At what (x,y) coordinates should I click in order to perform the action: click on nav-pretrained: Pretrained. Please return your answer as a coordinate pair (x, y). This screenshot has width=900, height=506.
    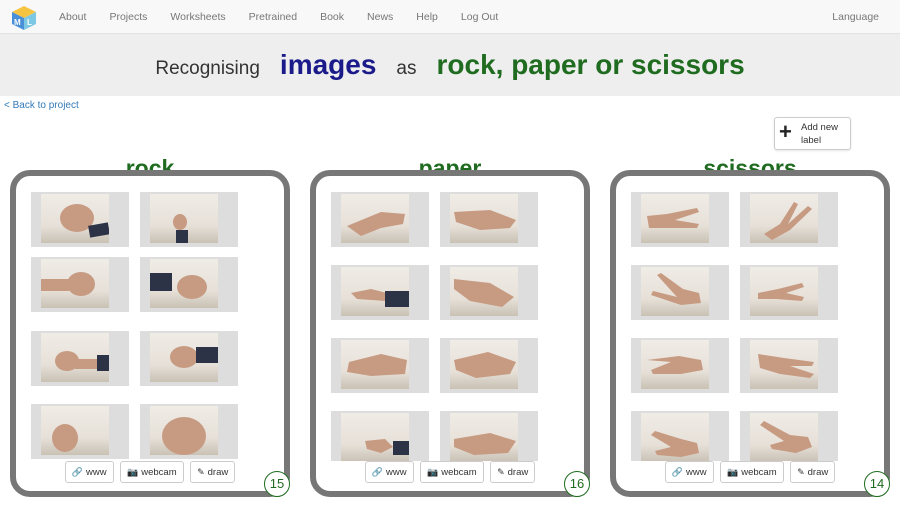
    Looking at the image, I should click on (273, 17).